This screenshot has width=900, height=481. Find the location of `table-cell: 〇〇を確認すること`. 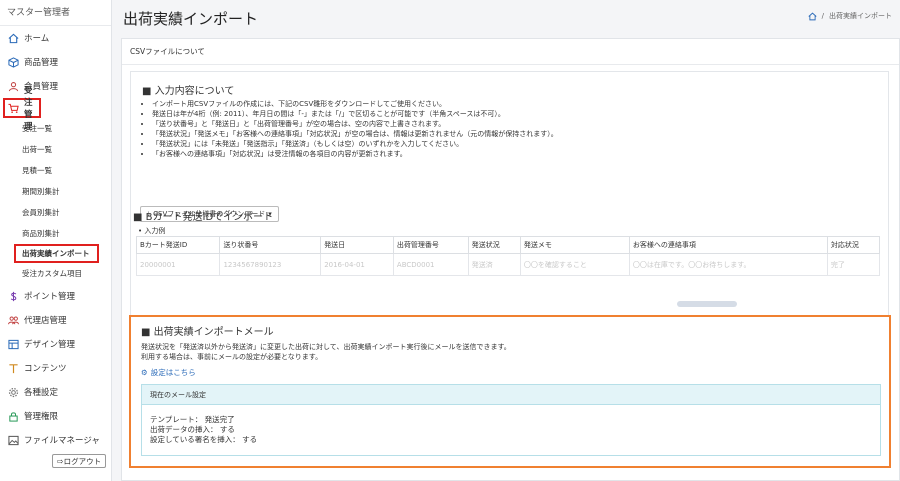

table-cell: 〇〇を確認すること is located at coordinates (574, 264).